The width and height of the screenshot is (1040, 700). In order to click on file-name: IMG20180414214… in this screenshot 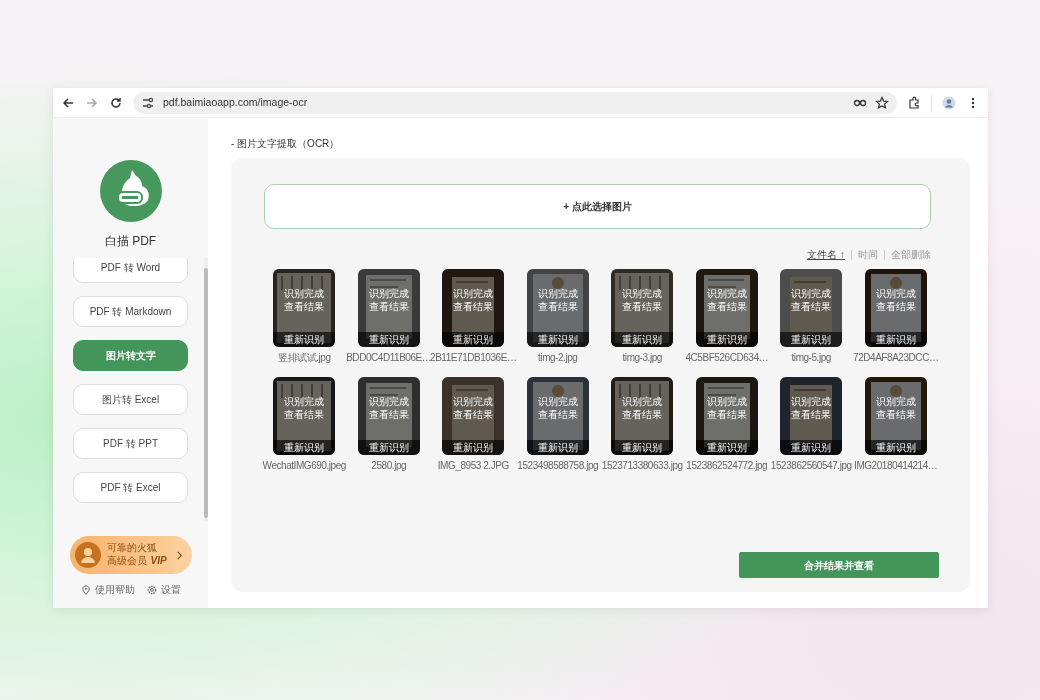, I will do `click(896, 466)`.